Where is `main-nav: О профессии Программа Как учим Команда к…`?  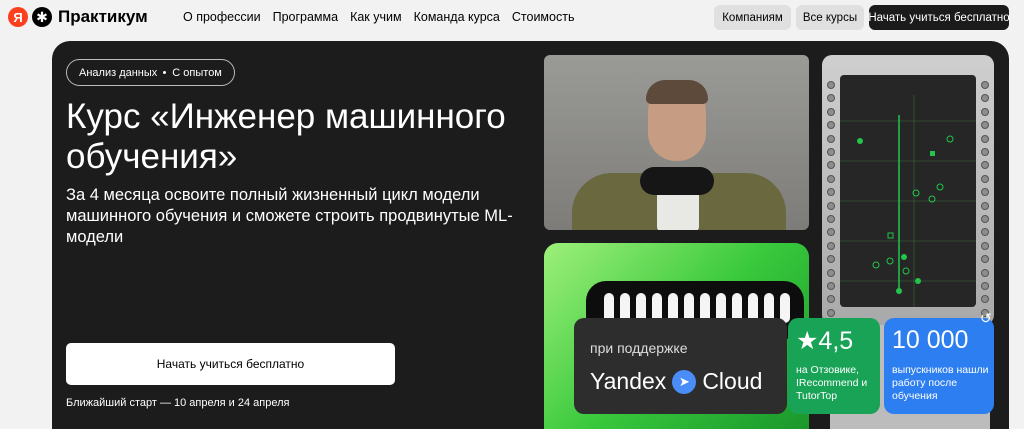
main-nav: О профессии Программа Как учим Команда к… is located at coordinates (378, 17).